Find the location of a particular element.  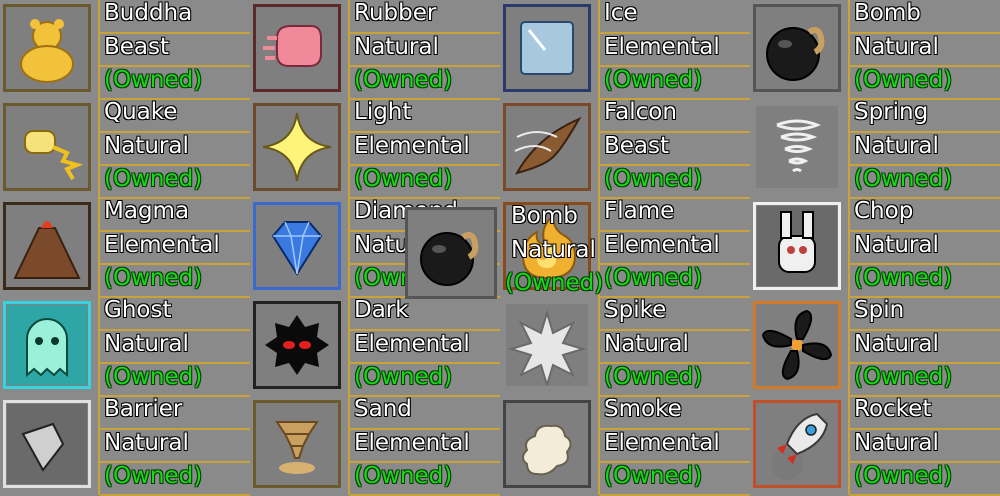

fruit-card: Bomb Natural (Owned) is located at coordinates (875, 50).